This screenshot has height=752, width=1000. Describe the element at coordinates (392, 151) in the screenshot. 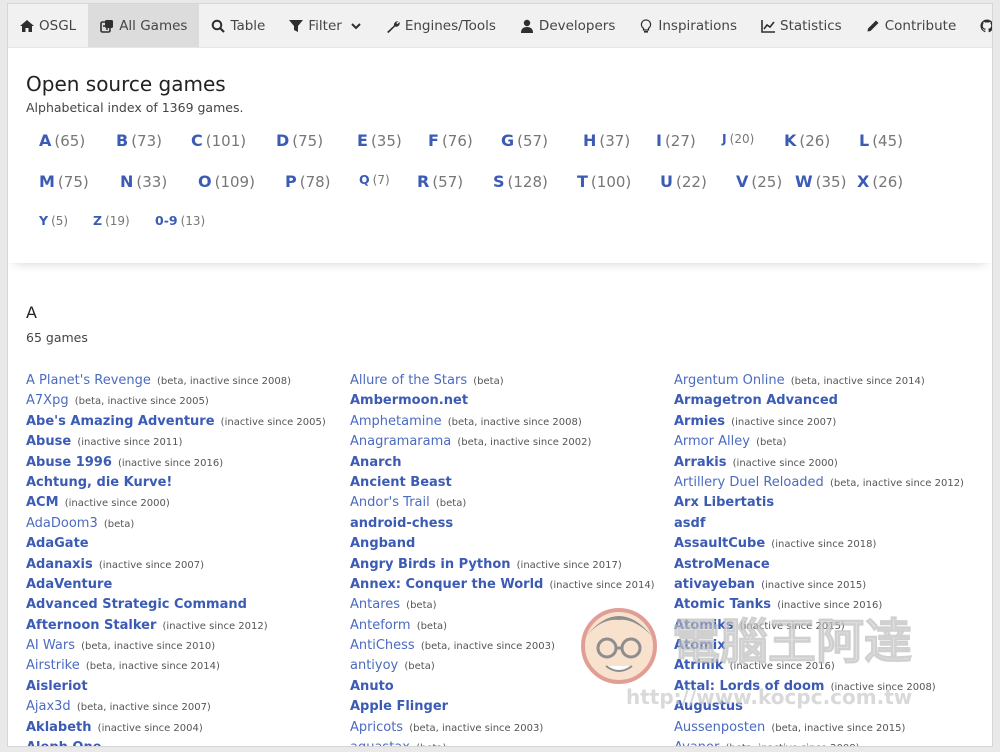

I see `letter-link-e: E (35)` at that location.